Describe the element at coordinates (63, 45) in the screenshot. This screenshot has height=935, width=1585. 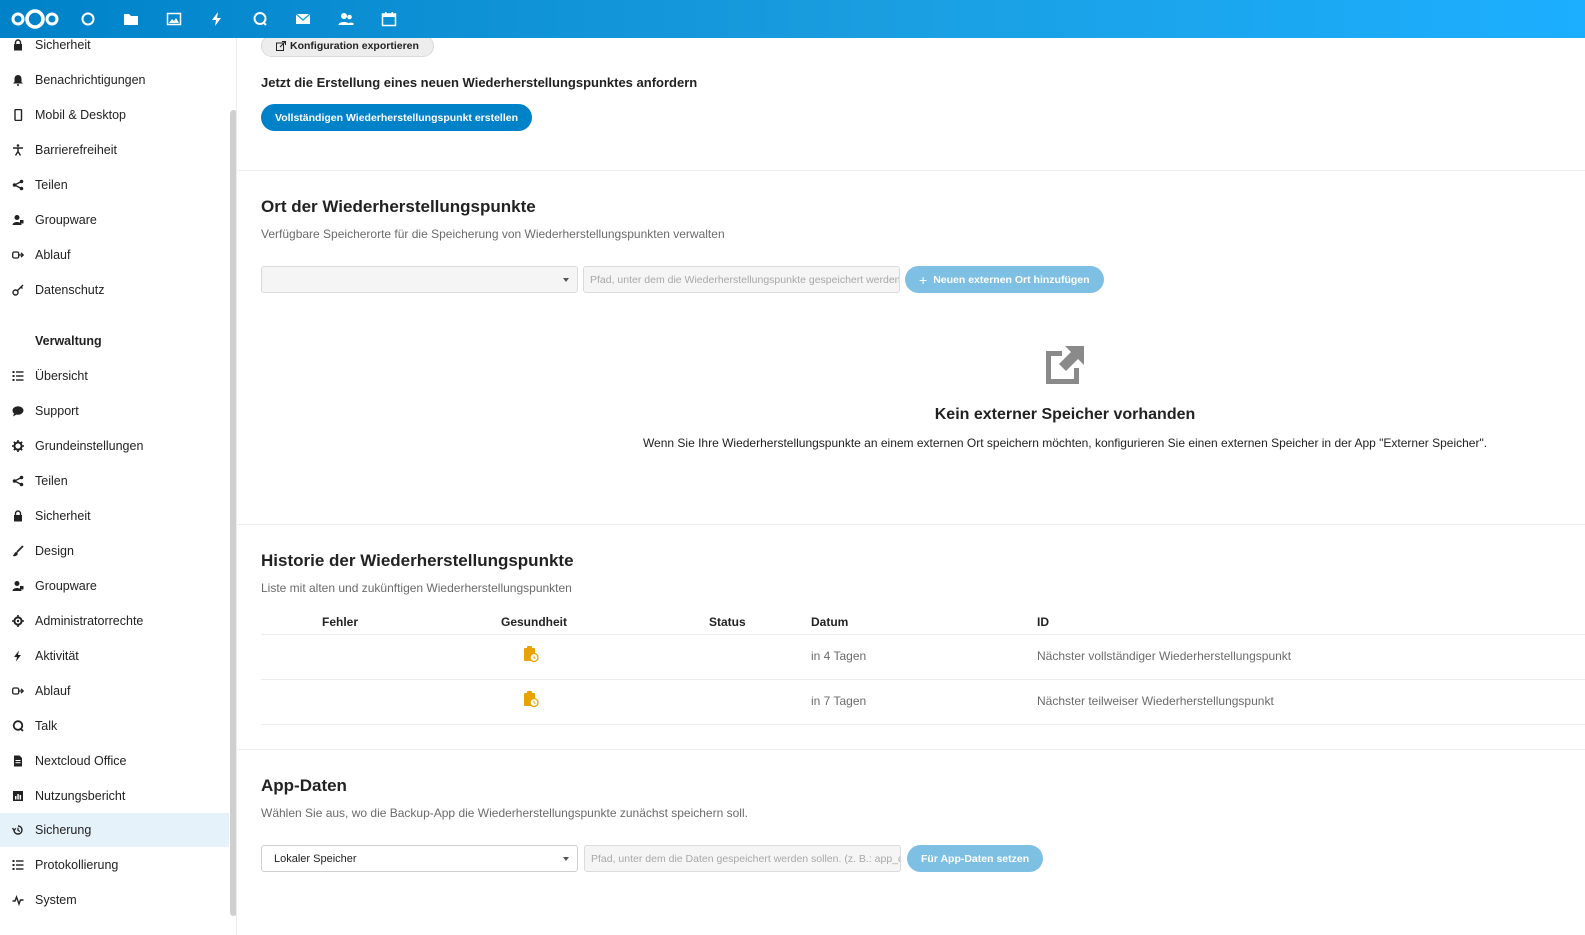
I see `sidebar-item-label: Sicherheit` at that location.